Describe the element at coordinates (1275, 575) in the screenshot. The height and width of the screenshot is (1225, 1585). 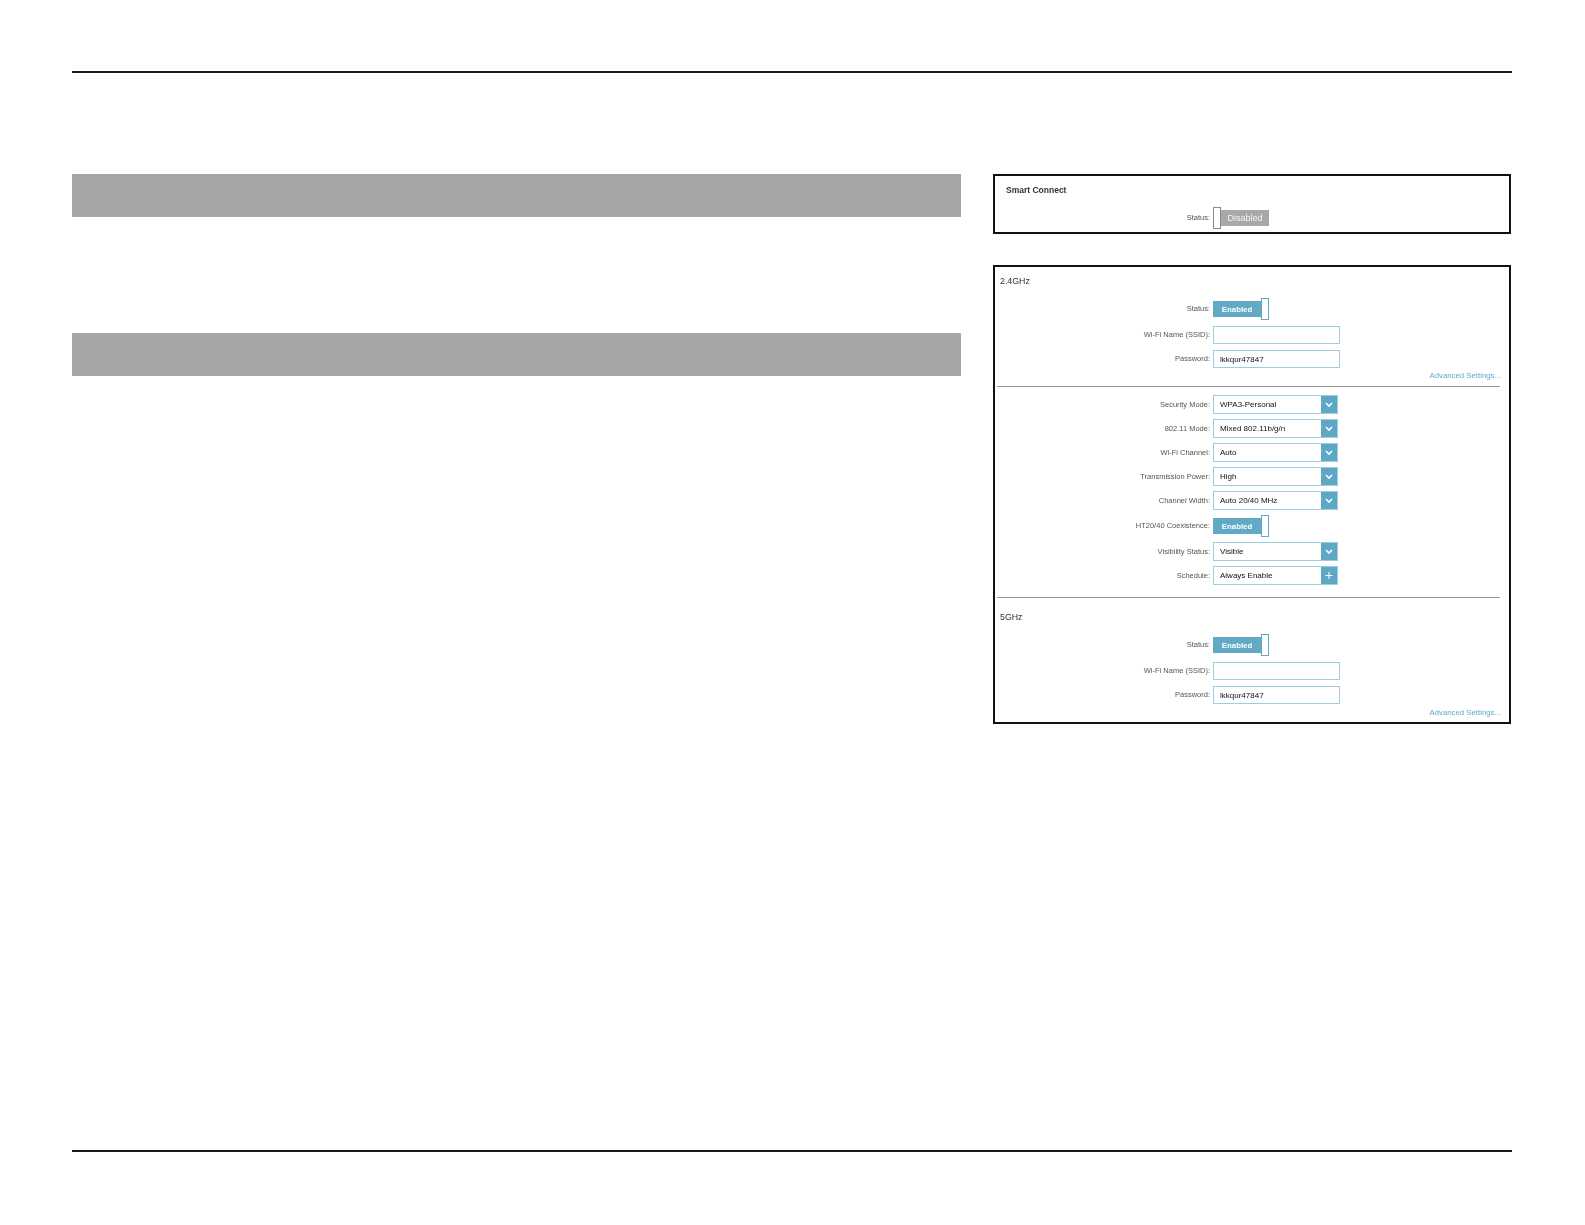
I see `dropdown-select: Always Enable` at that location.